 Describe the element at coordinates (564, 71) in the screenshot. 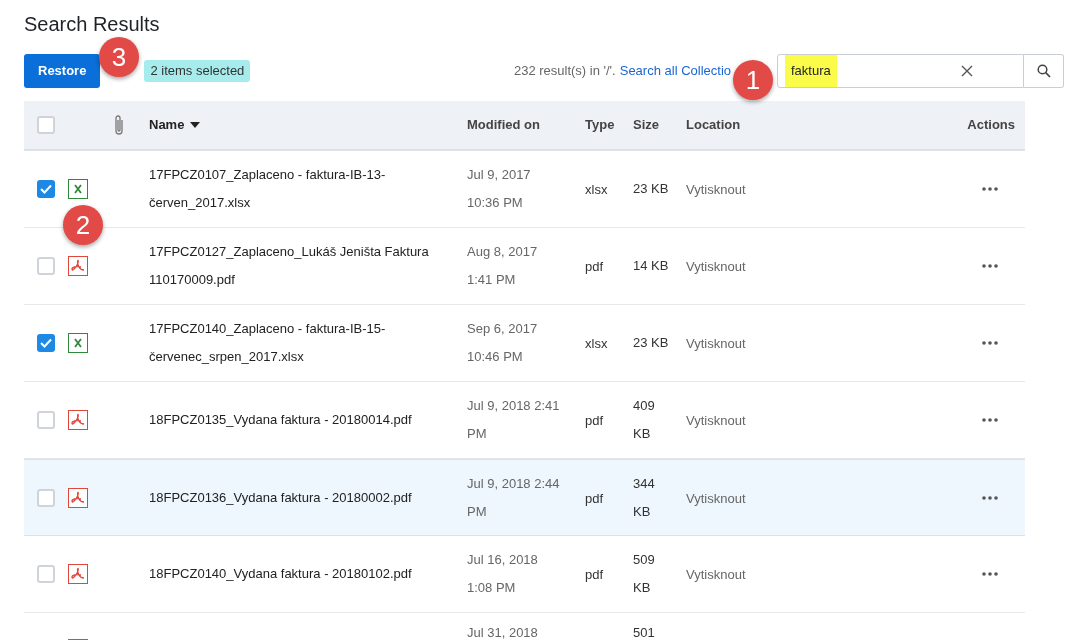

I see `result-summary: 232 result(s) in '/'.` at that location.